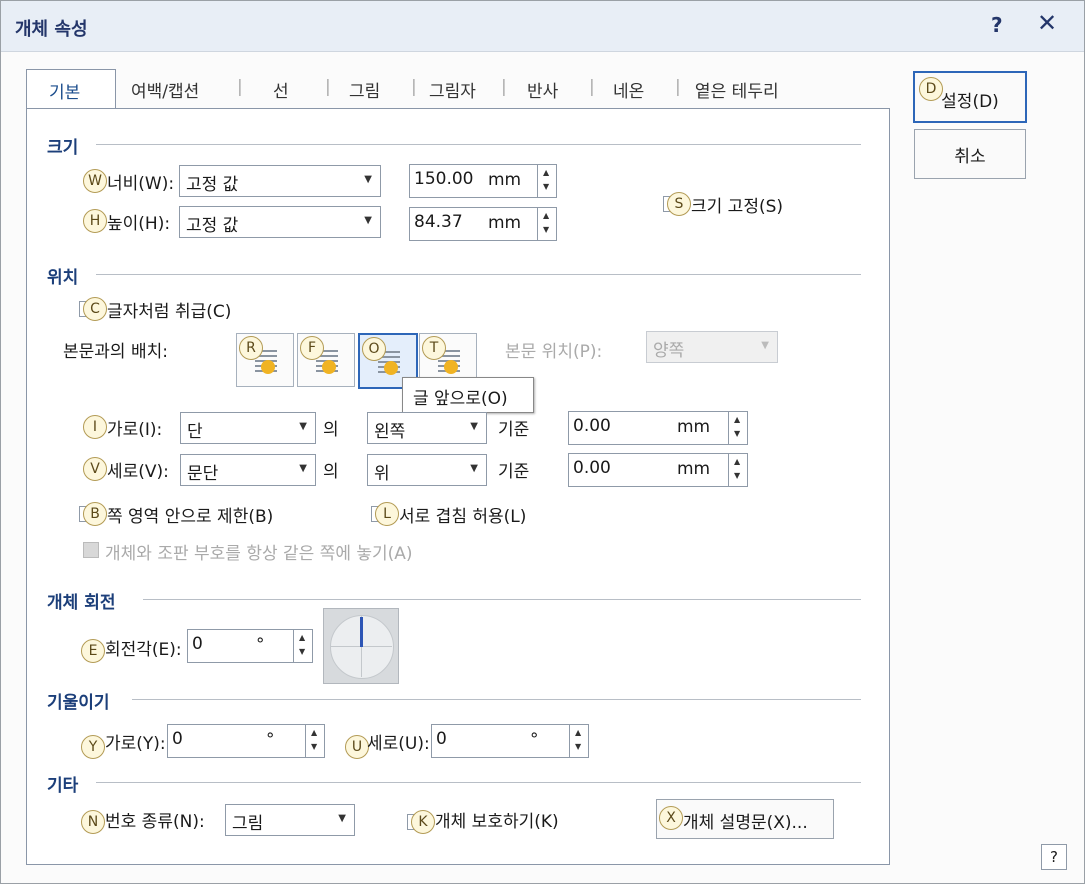 This screenshot has height=884, width=1085. Describe the element at coordinates (628, 89) in the screenshot. I see `tab-neon: 네온` at that location.